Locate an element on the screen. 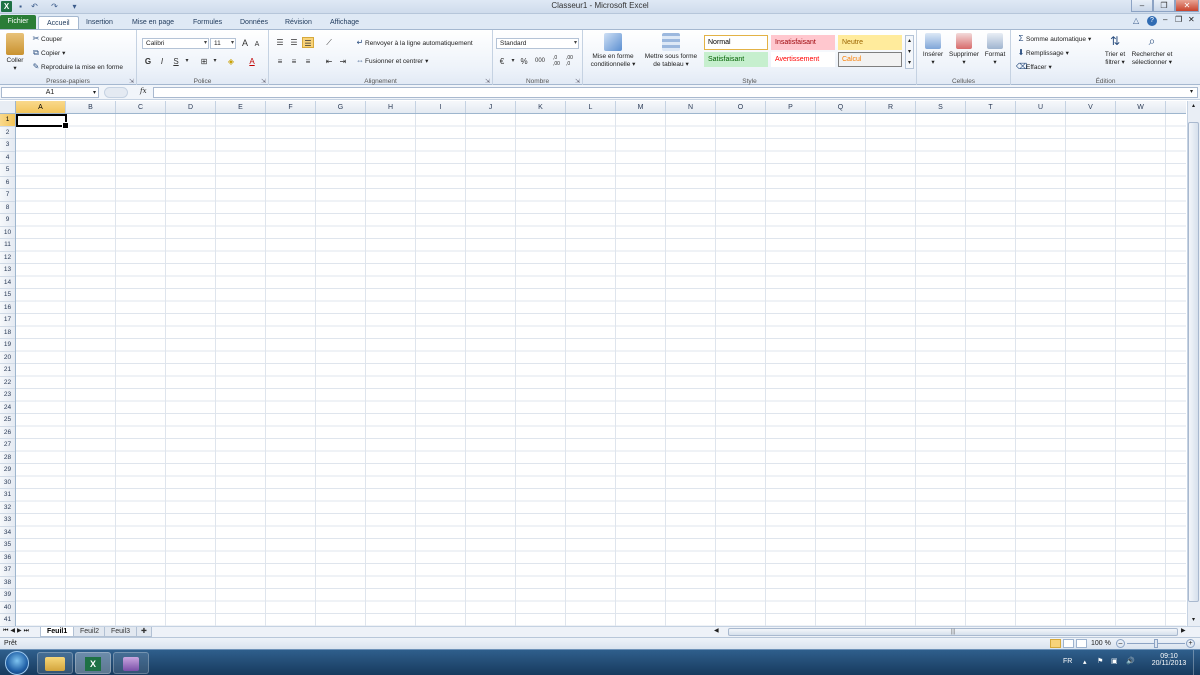  column-header-d: D is located at coordinates (191, 107).